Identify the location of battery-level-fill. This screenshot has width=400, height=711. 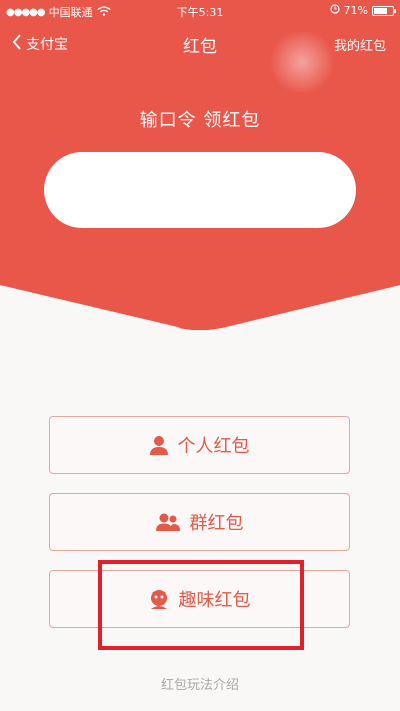
(380, 10).